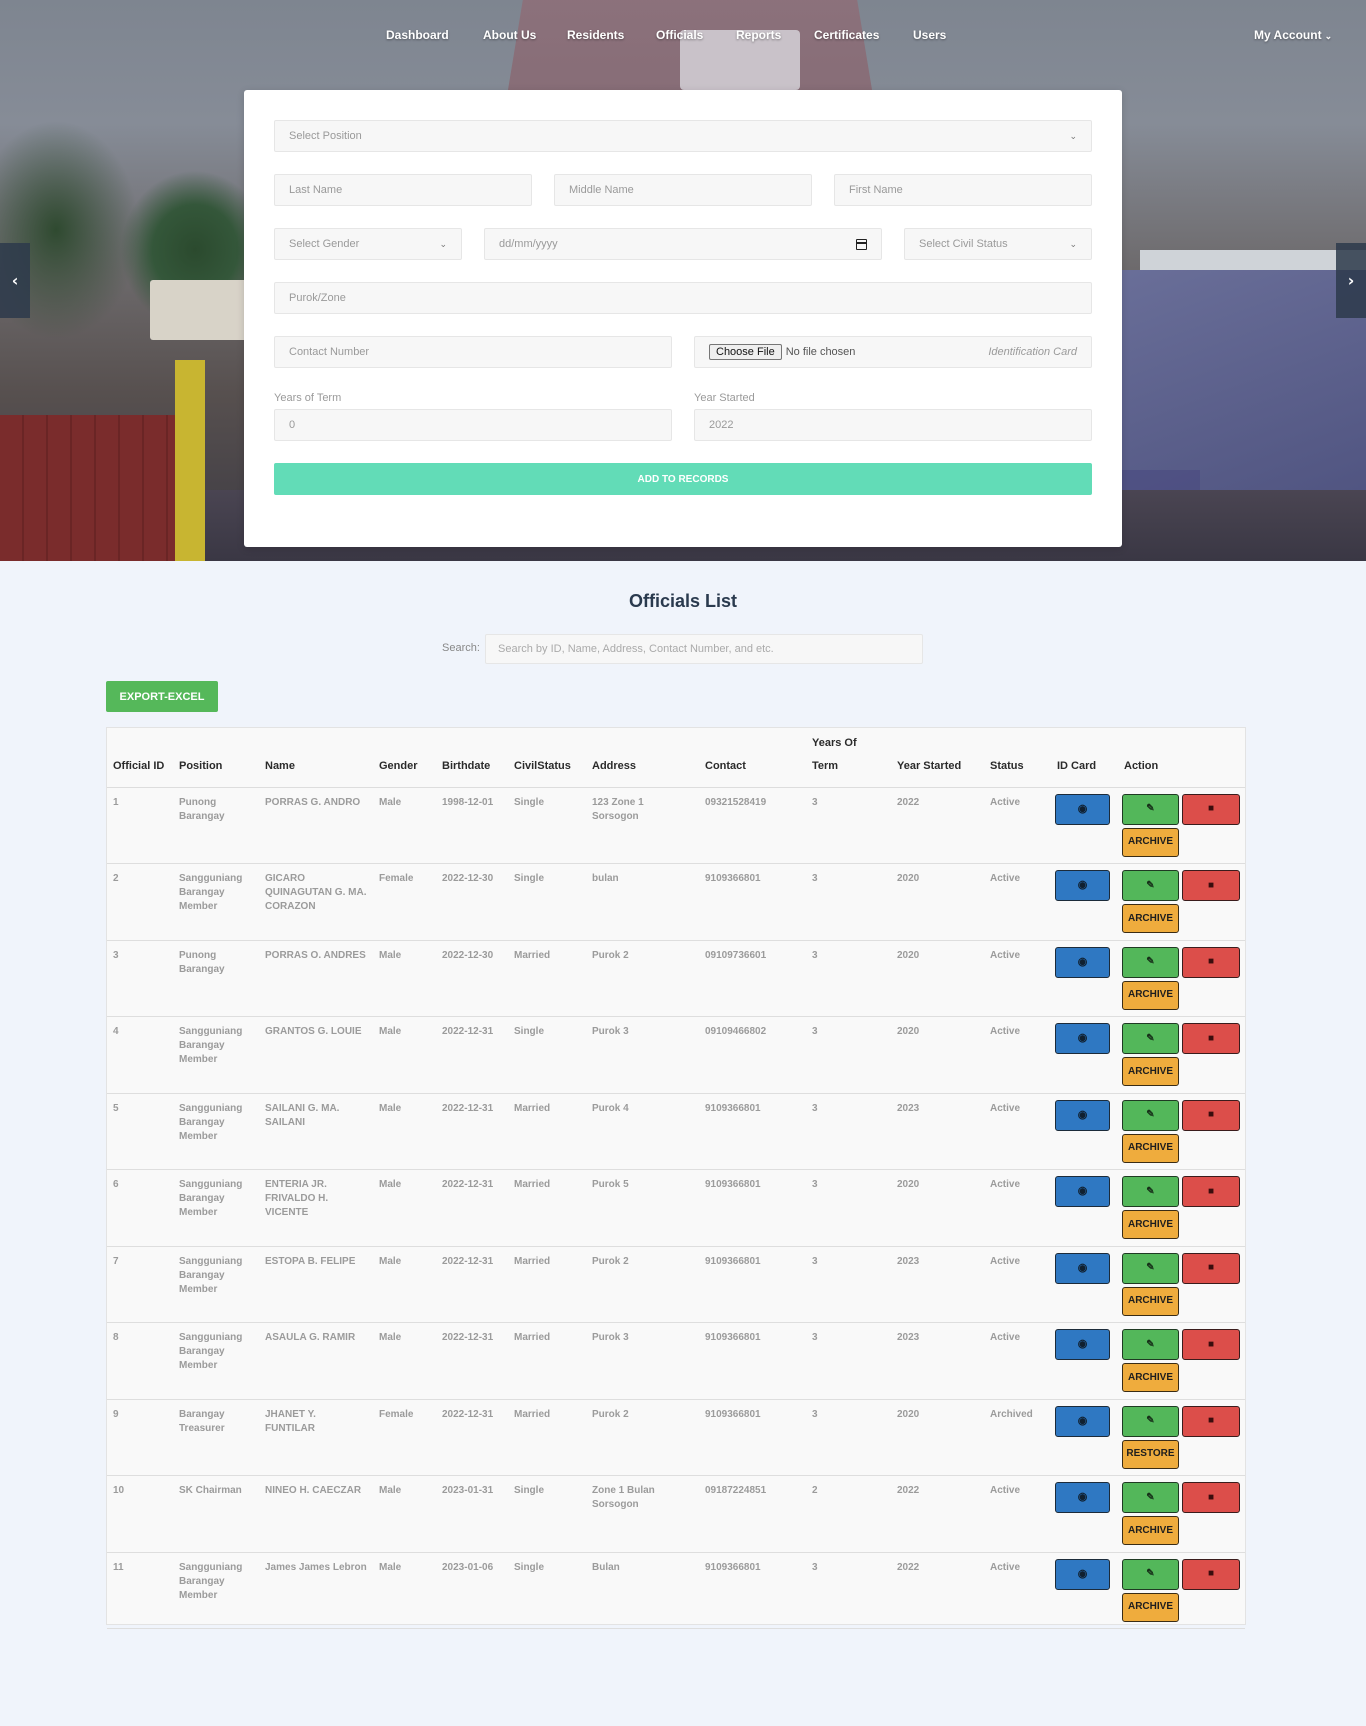 The image size is (1366, 1726). I want to click on col-years-of-term: Years Of Term, so click(848, 758).